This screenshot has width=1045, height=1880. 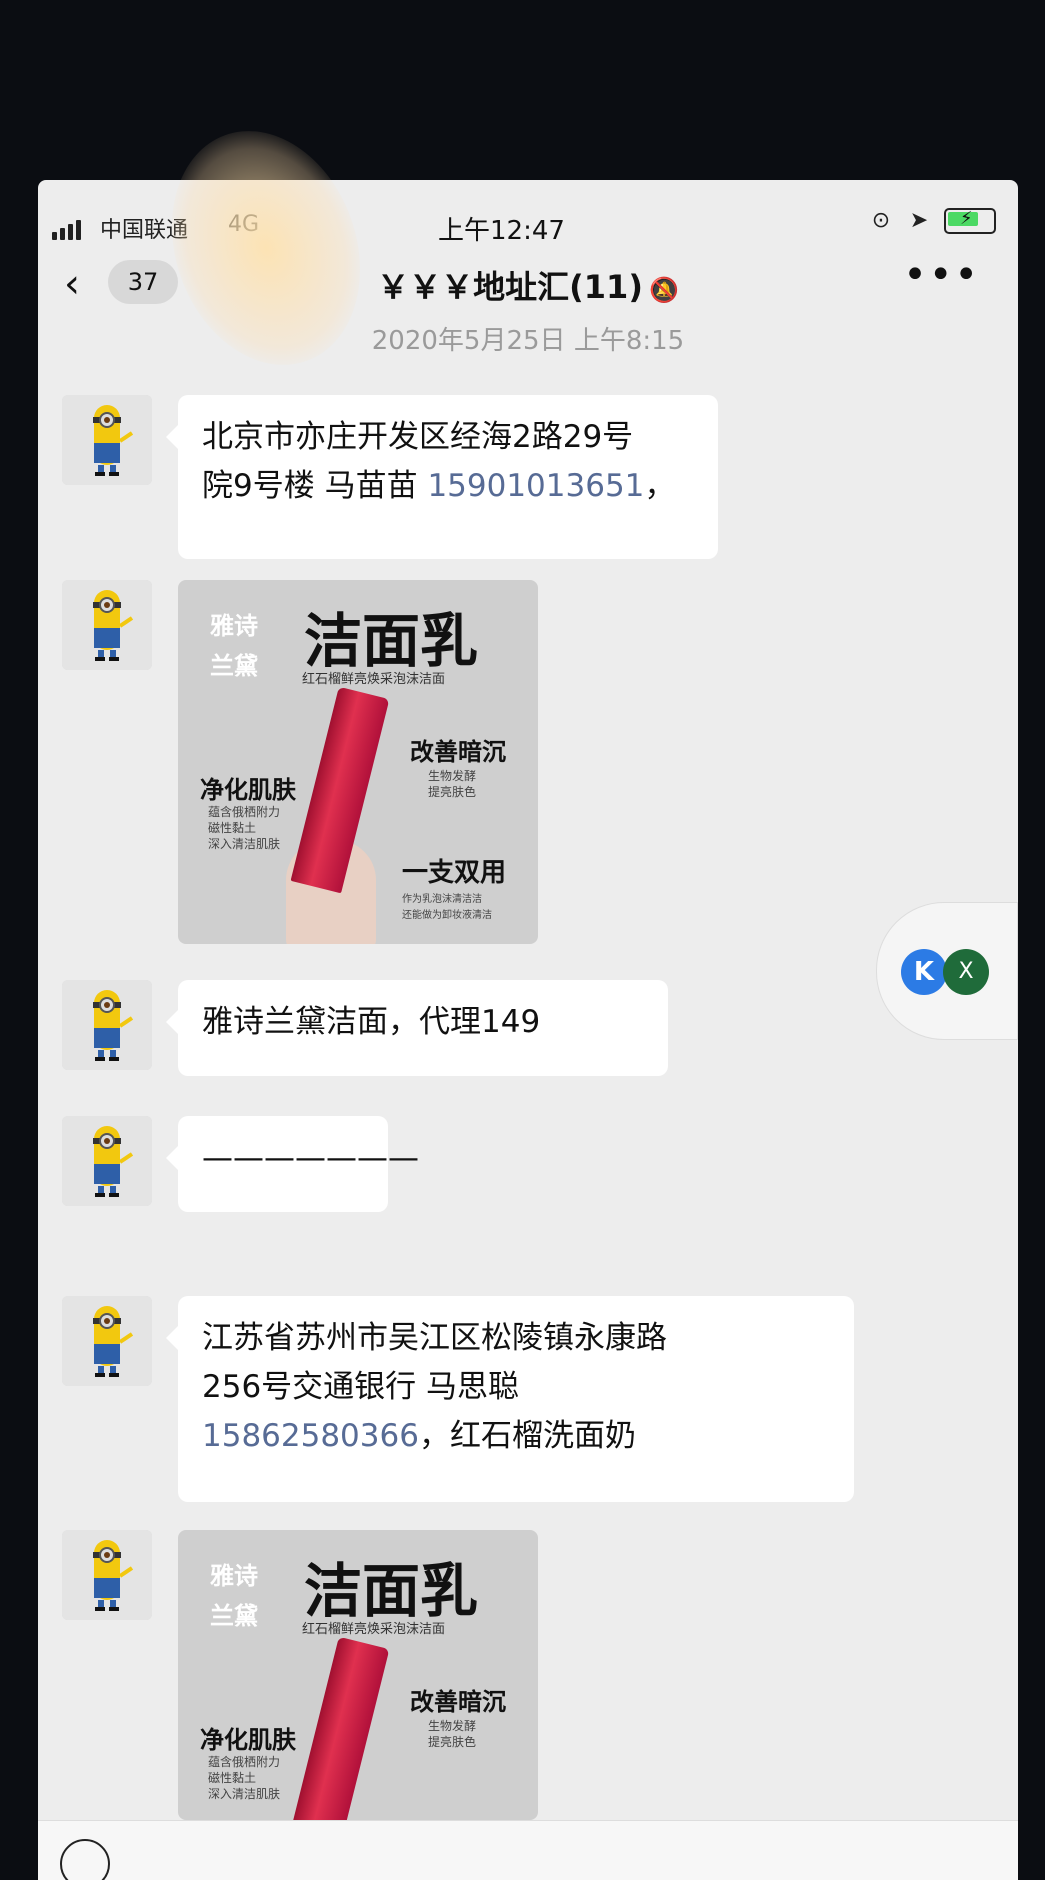 I want to click on message-bubble: ———————, so click(x=292, y=1164).